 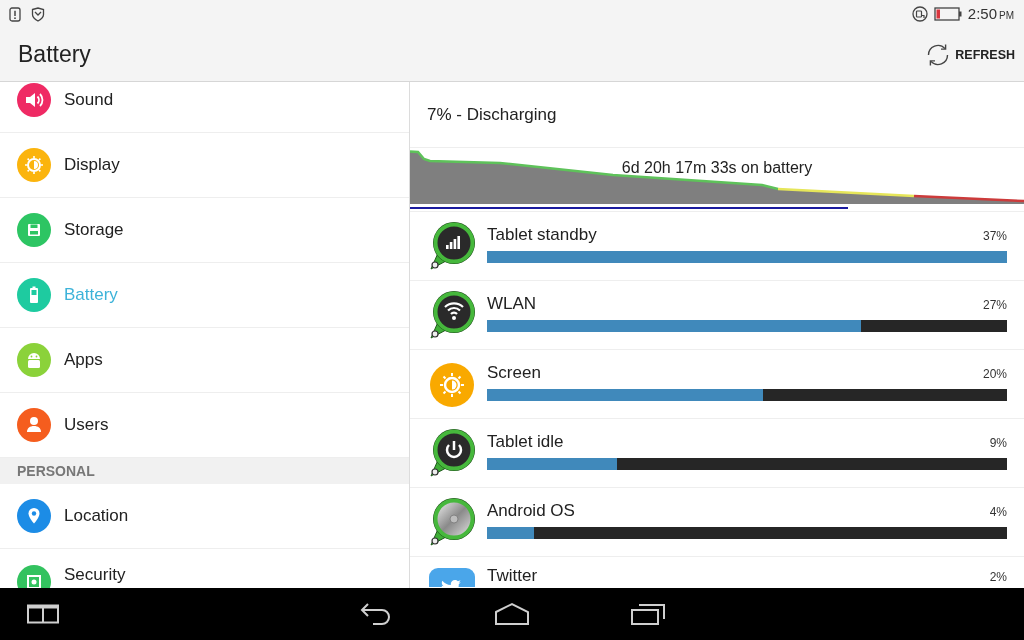 I want to click on usage-name: WLAN, so click(x=512, y=304).